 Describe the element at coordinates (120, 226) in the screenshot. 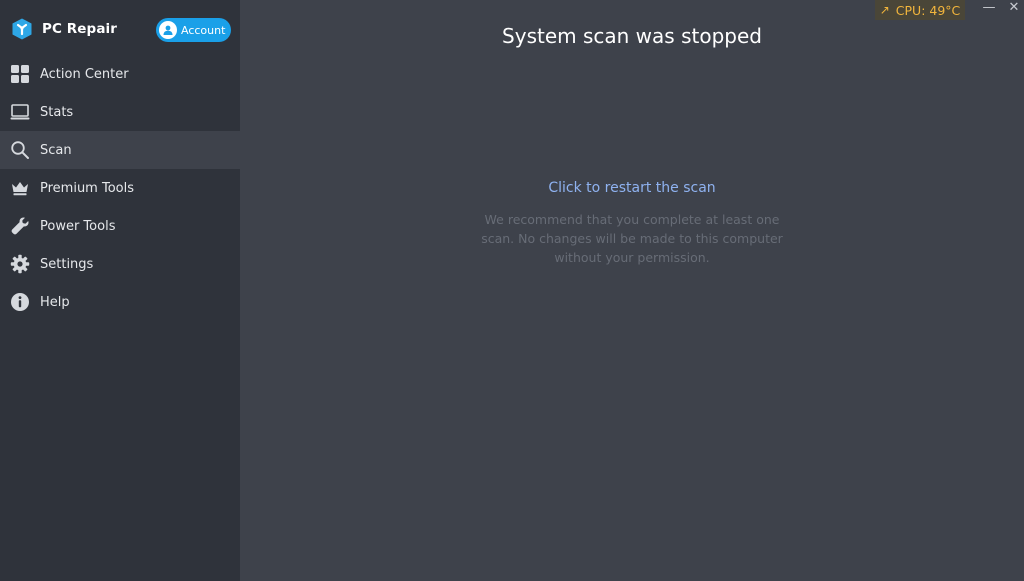

I see `sidebar-item-power-tools: Power Tools` at that location.